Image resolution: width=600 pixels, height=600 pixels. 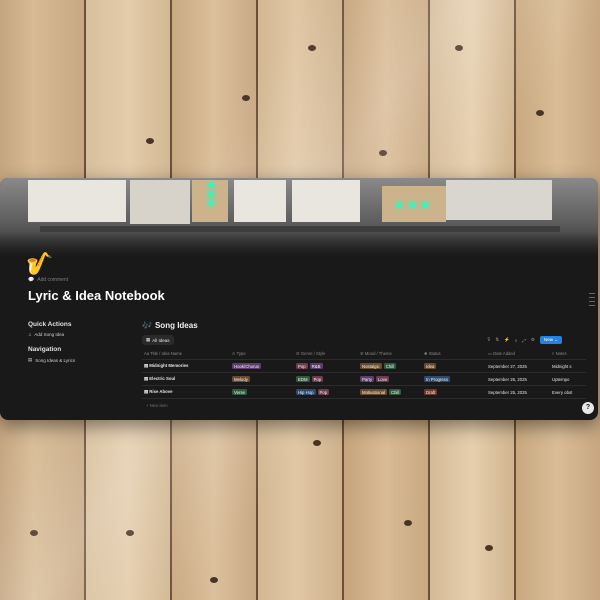 What do you see at coordinates (53, 280) in the screenshot?
I see `add-comment-label: Add comment` at bounding box center [53, 280].